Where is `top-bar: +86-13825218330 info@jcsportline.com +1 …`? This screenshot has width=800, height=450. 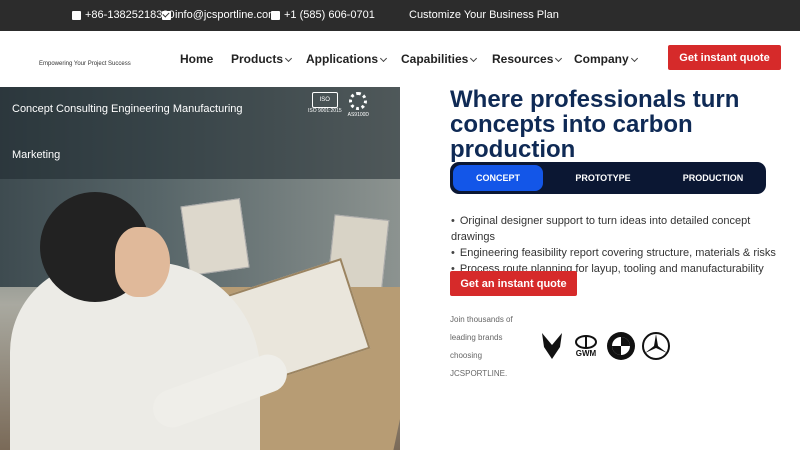
top-bar: +86-13825218330 info@jcsportline.com +1 … is located at coordinates (400, 15).